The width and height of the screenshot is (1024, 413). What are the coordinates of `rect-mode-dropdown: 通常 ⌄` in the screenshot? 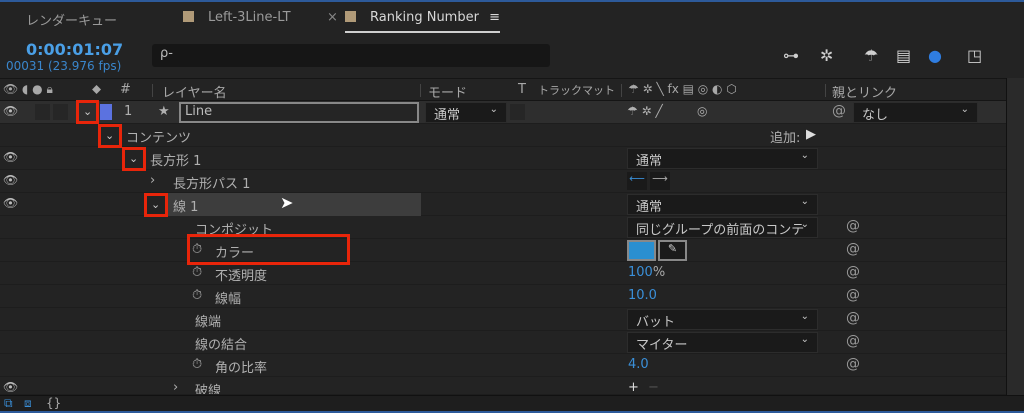 It's located at (722, 158).